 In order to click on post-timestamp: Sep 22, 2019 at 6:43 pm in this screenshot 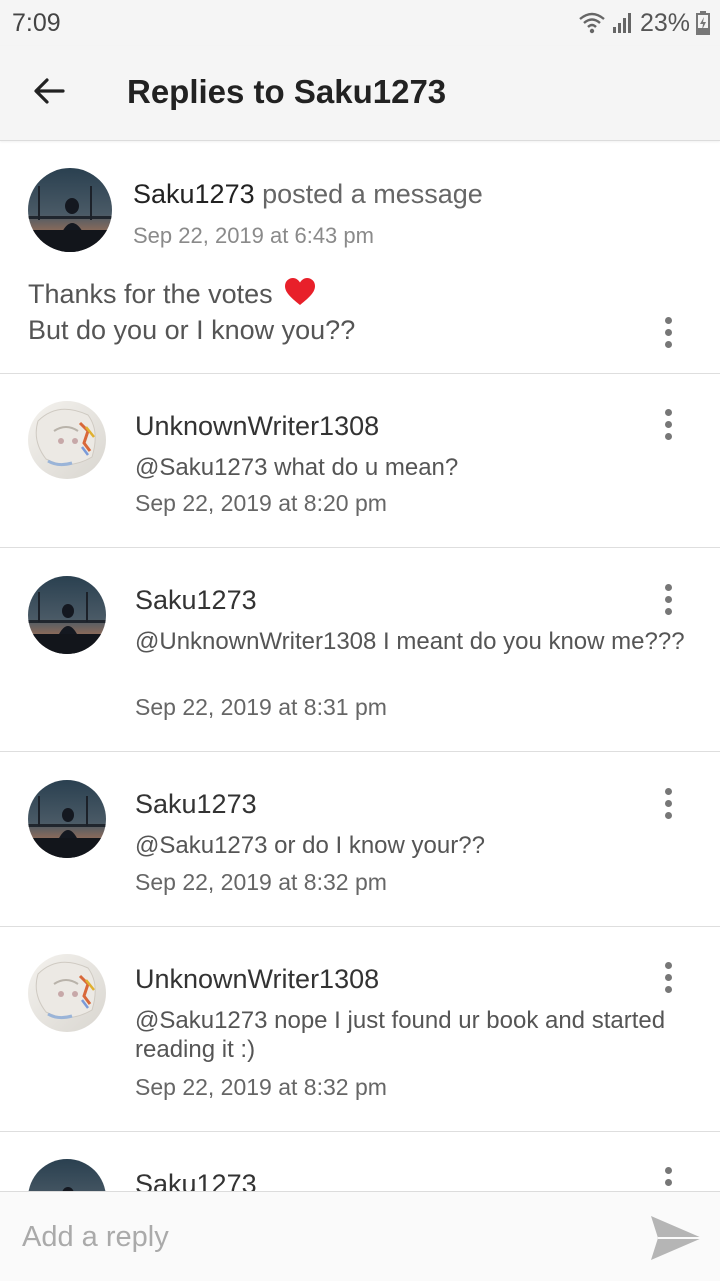, I will do `click(253, 235)`.